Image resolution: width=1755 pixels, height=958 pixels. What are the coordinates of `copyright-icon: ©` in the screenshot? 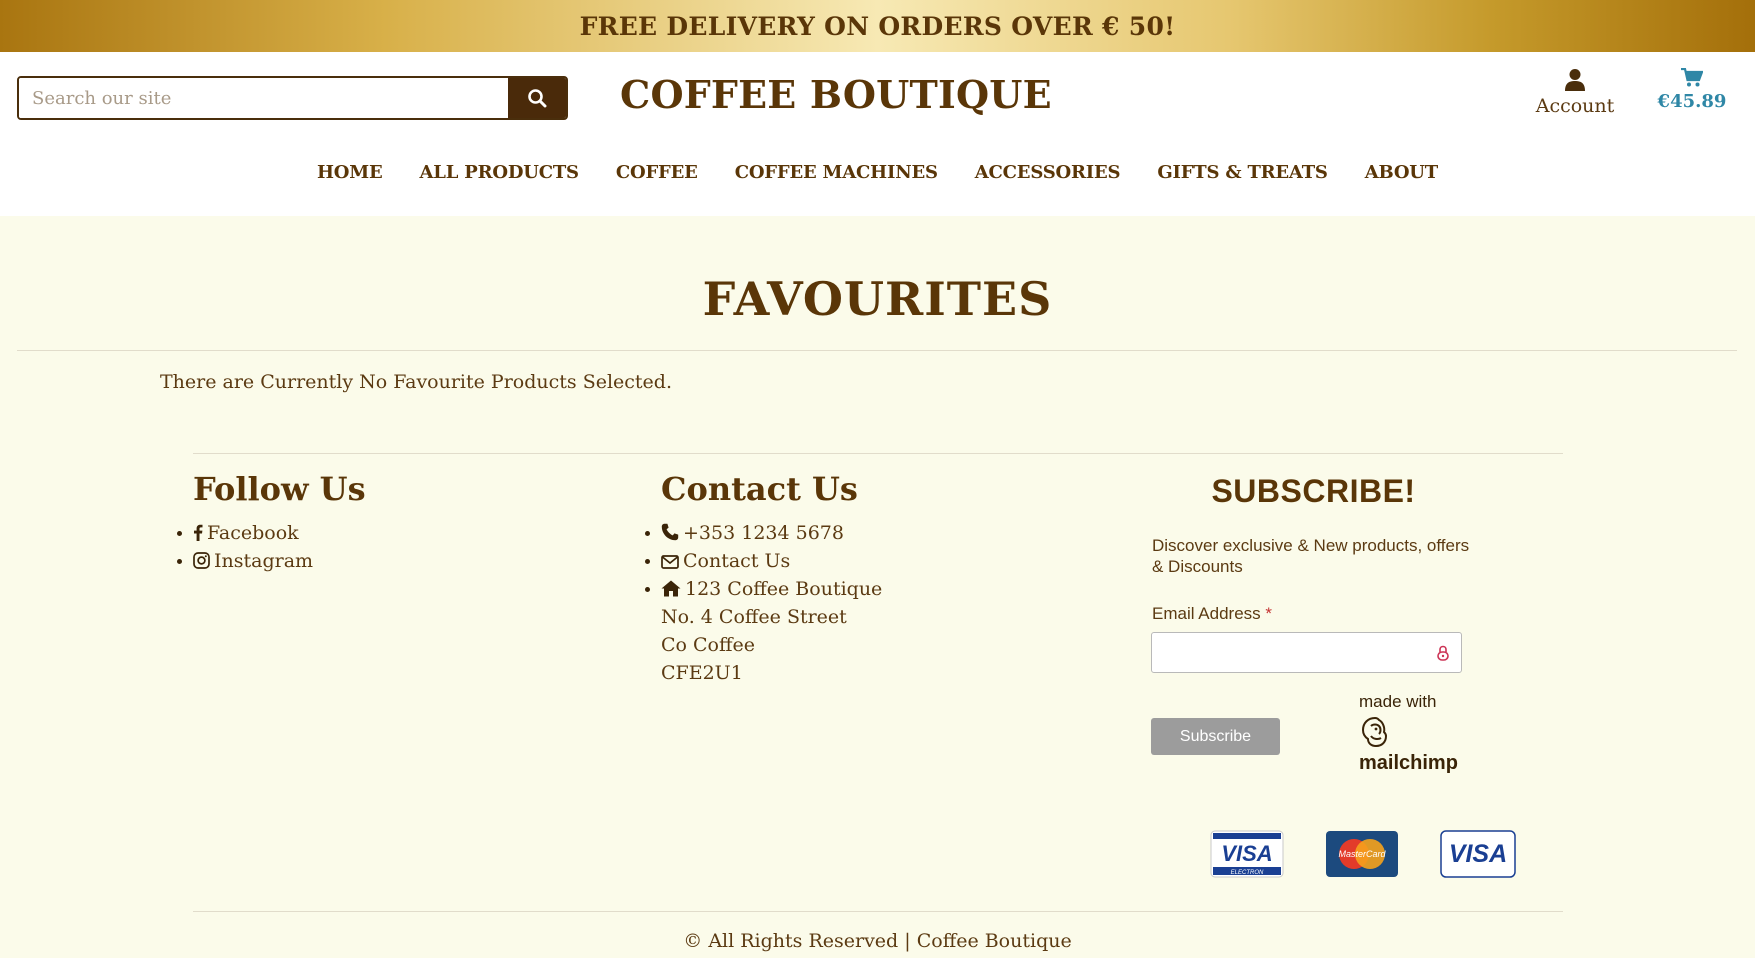 It's located at (693, 941).